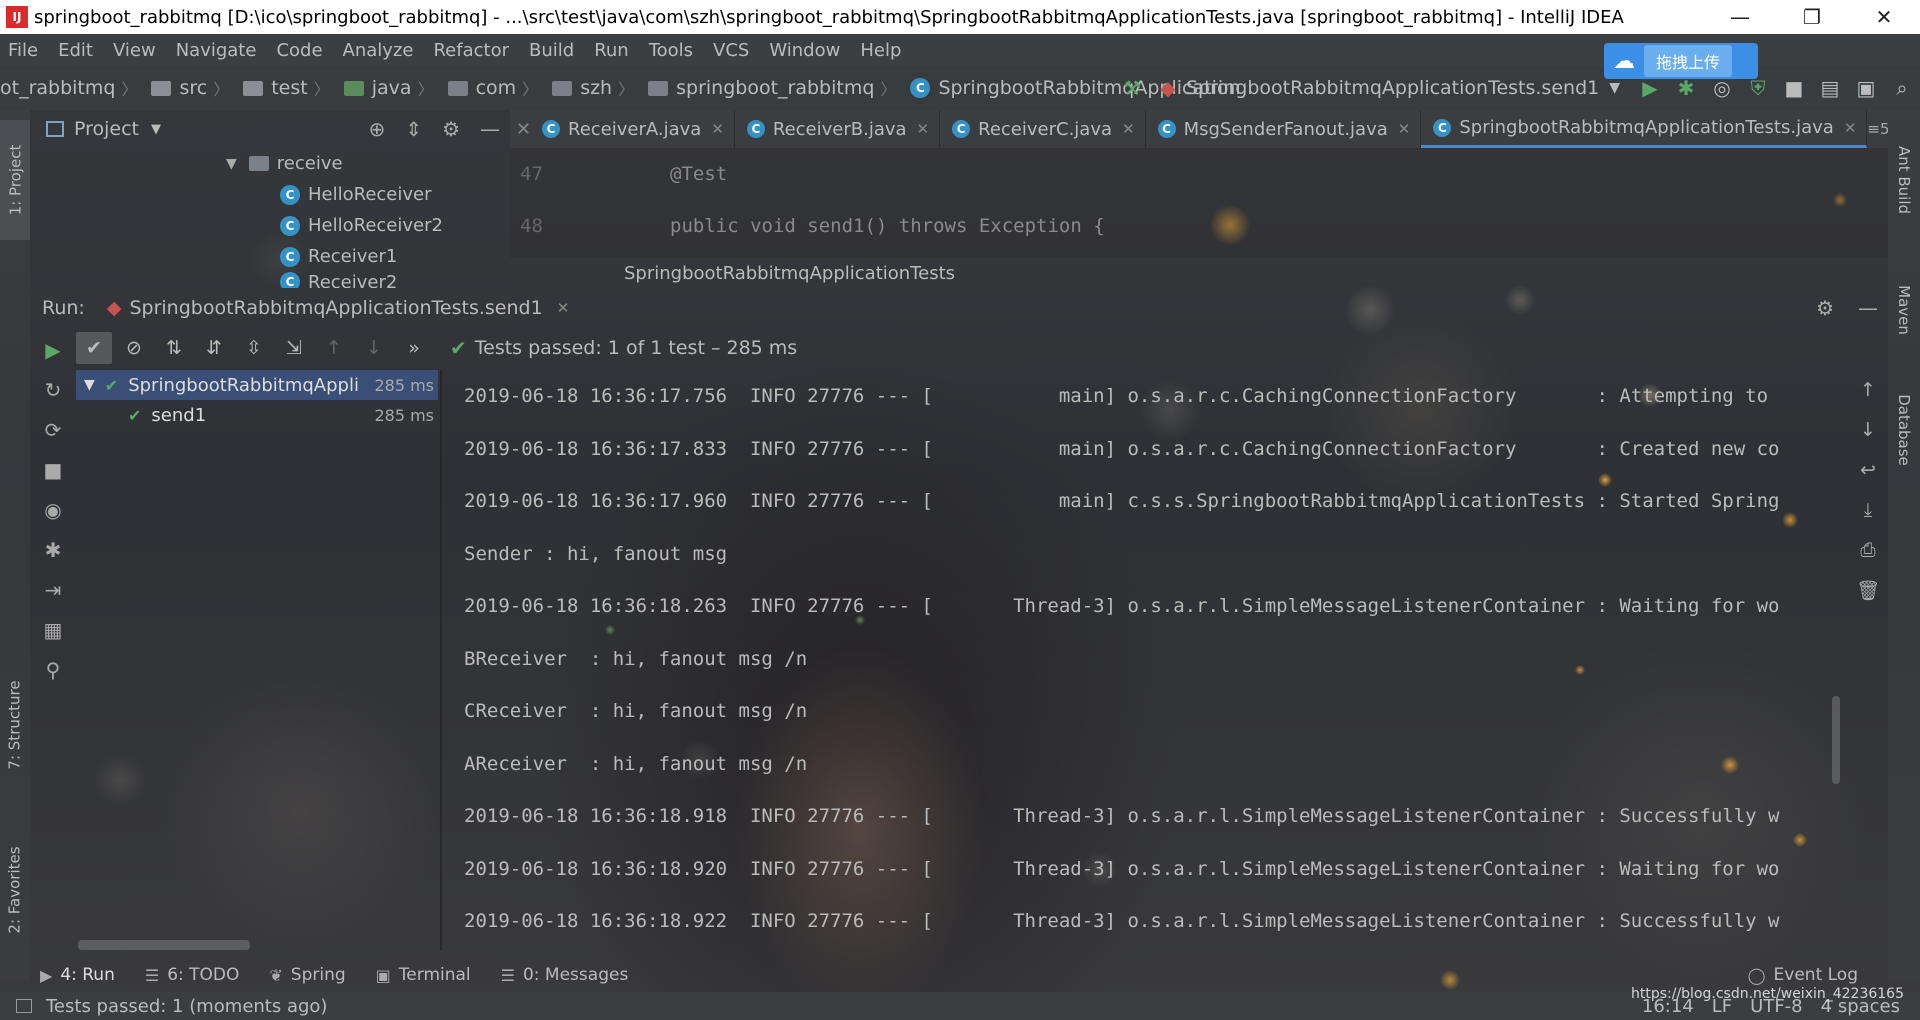  I want to click on database-tool-tab: Database, so click(1904, 430).